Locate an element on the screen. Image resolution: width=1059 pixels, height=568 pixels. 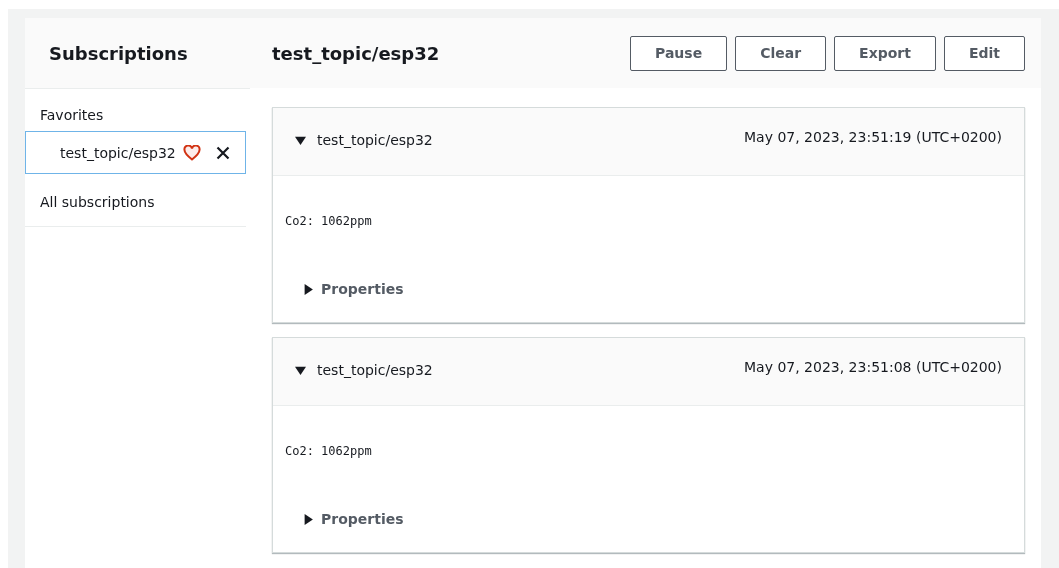
subscription-item: test_topic/esp32 is located at coordinates (135, 152).